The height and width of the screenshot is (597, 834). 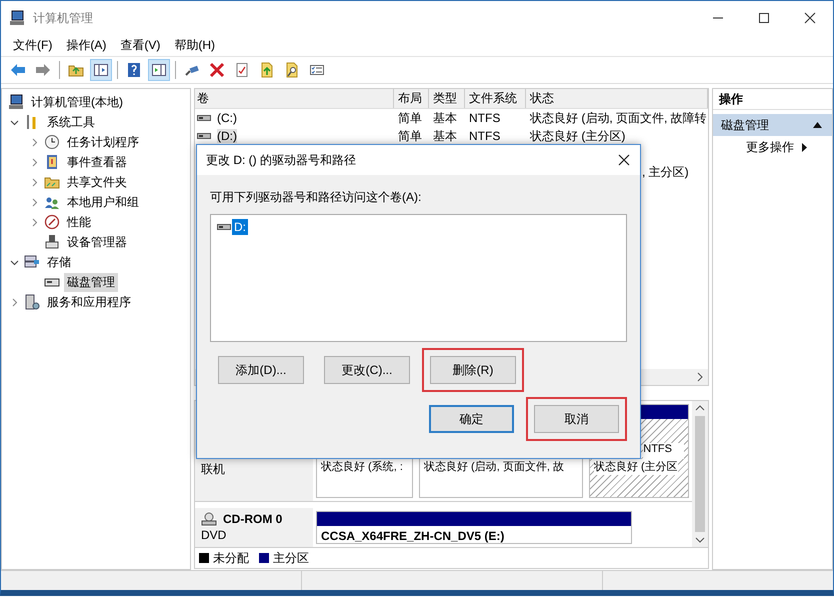 What do you see at coordinates (52, 142) in the screenshot?
I see `clock-icon` at bounding box center [52, 142].